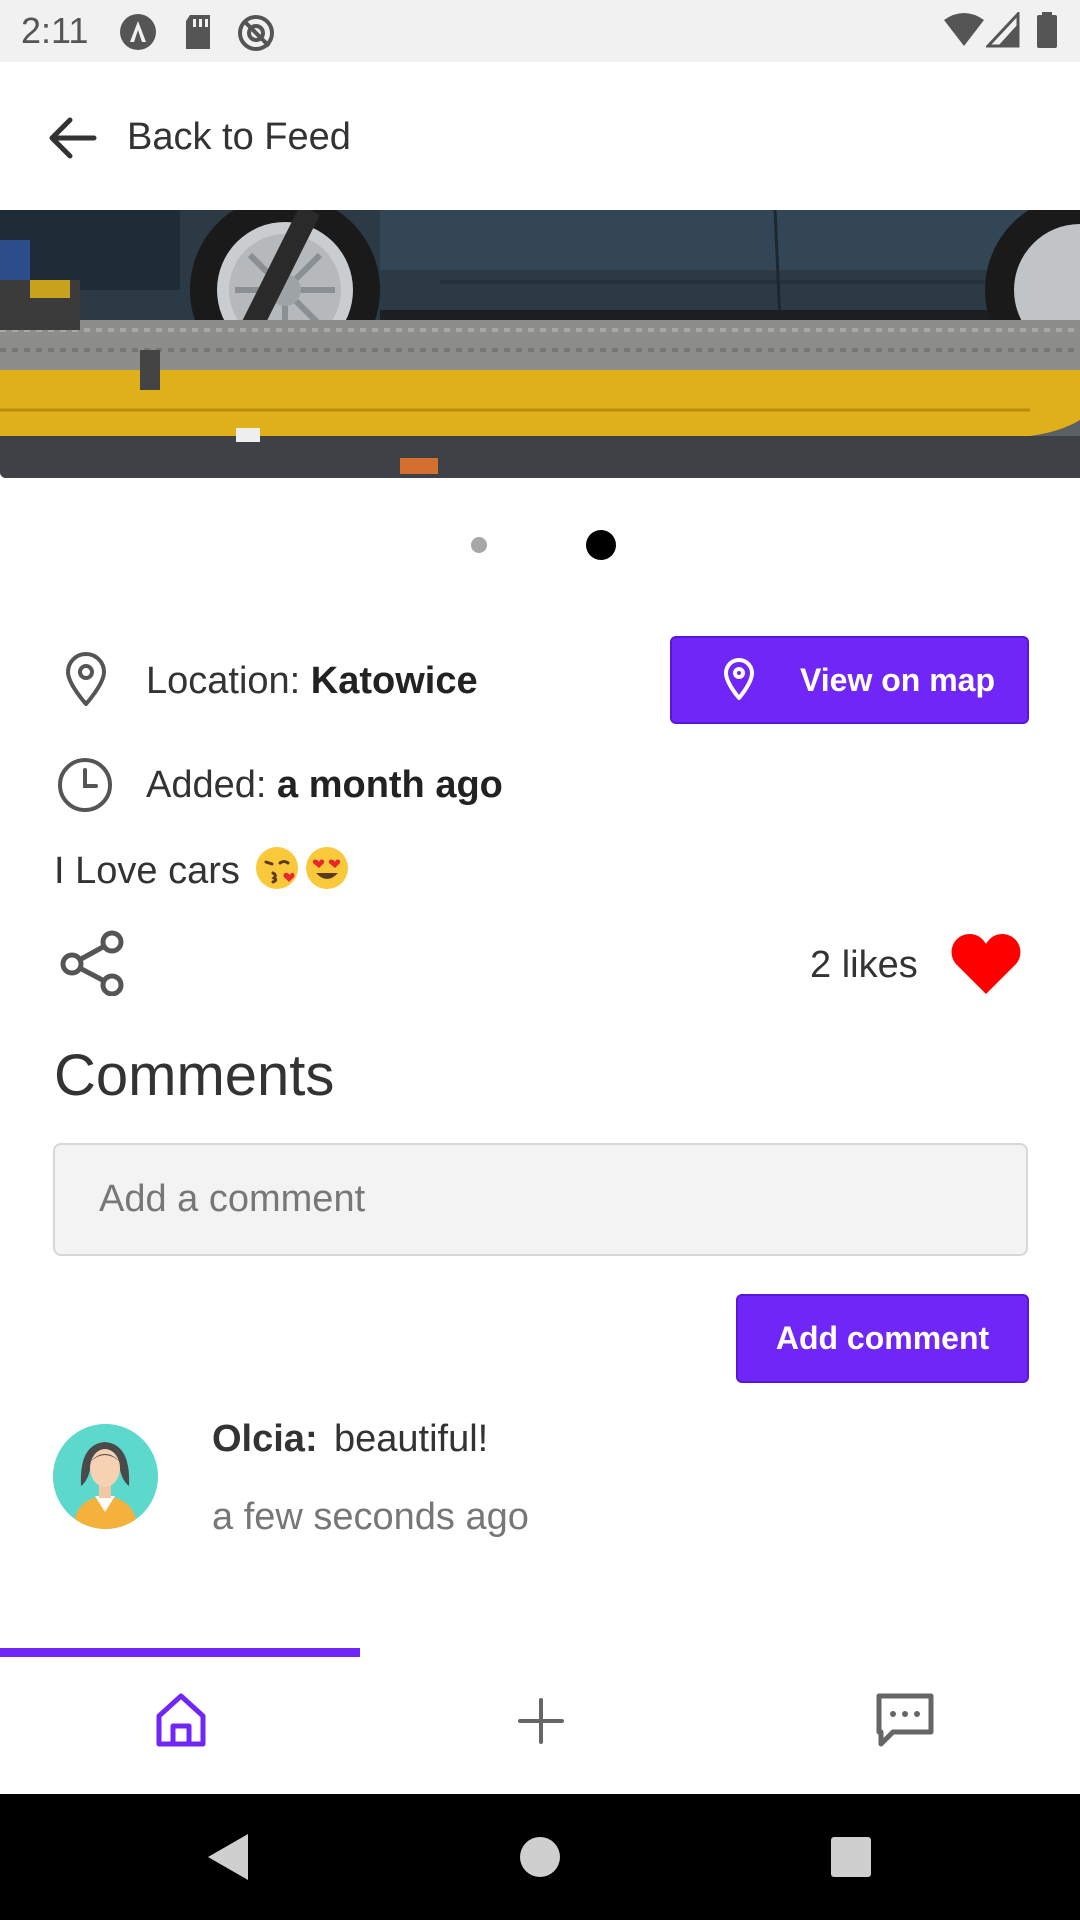 The image size is (1080, 1920). Describe the element at coordinates (864, 965) in the screenshot. I see `likes-count: 2 likes` at that location.